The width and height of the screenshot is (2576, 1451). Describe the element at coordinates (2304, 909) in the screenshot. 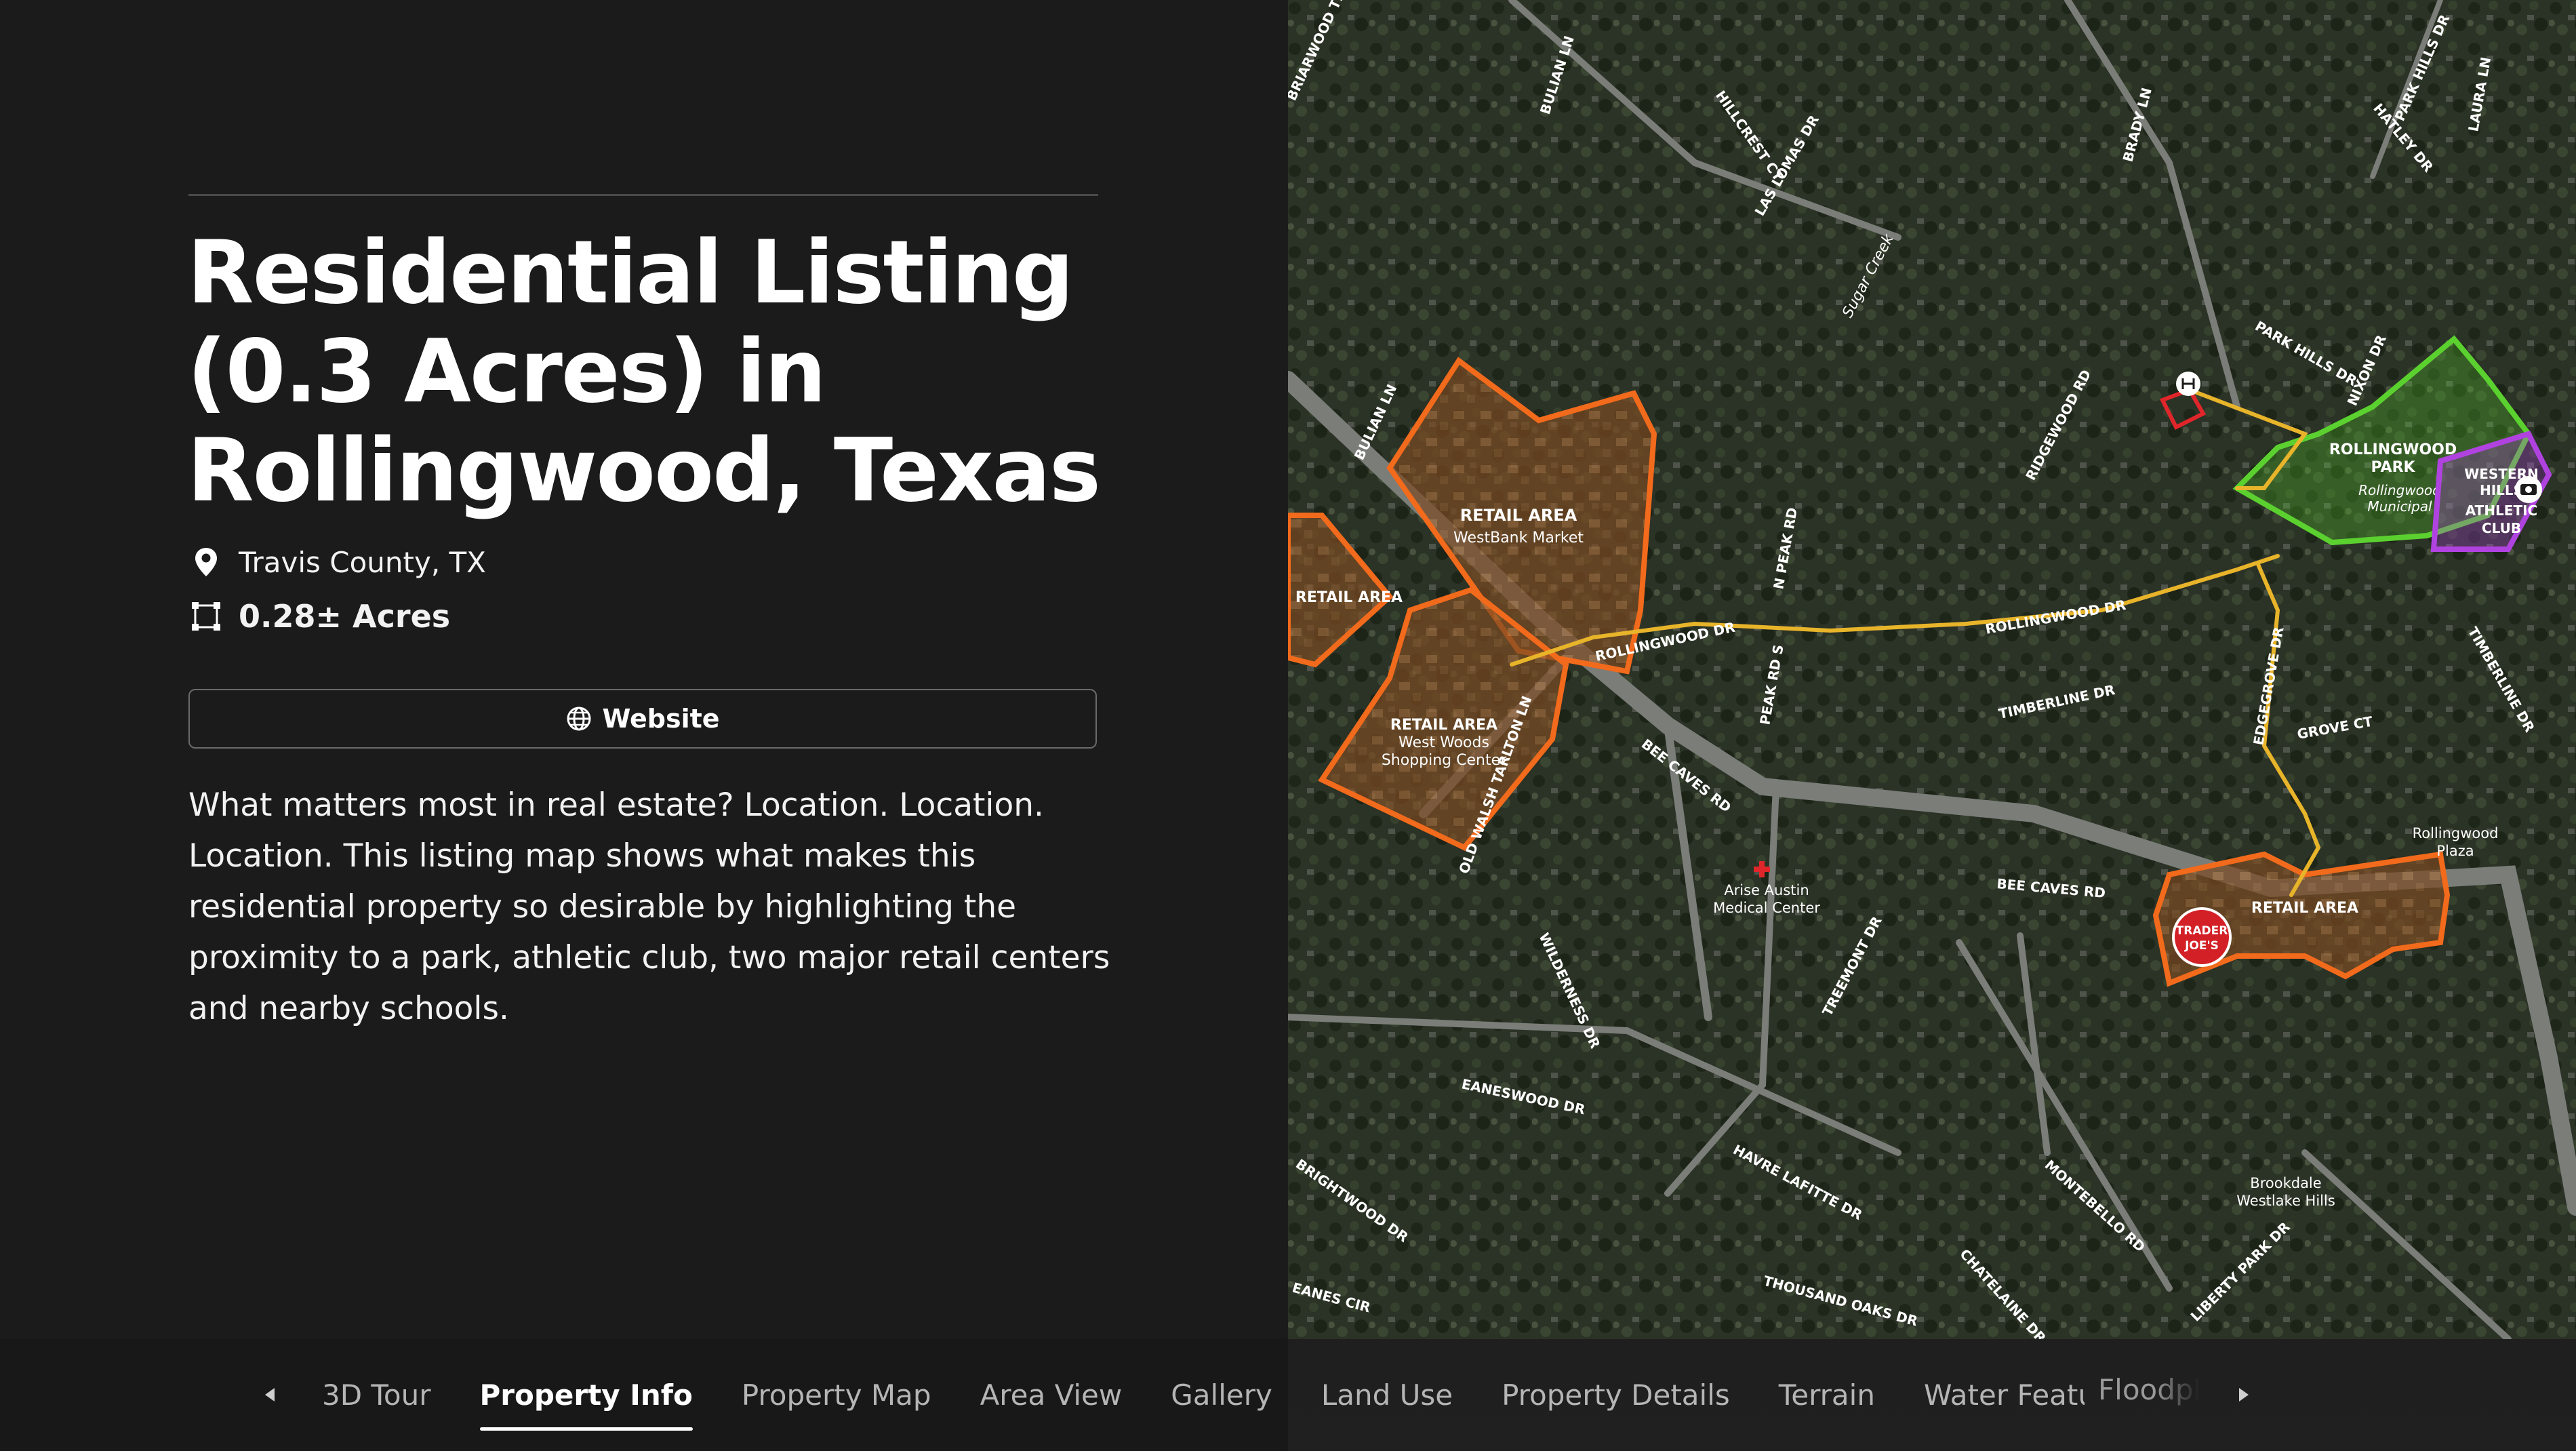

I see `retail-traderjoes-label: RETAIL AREA` at that location.